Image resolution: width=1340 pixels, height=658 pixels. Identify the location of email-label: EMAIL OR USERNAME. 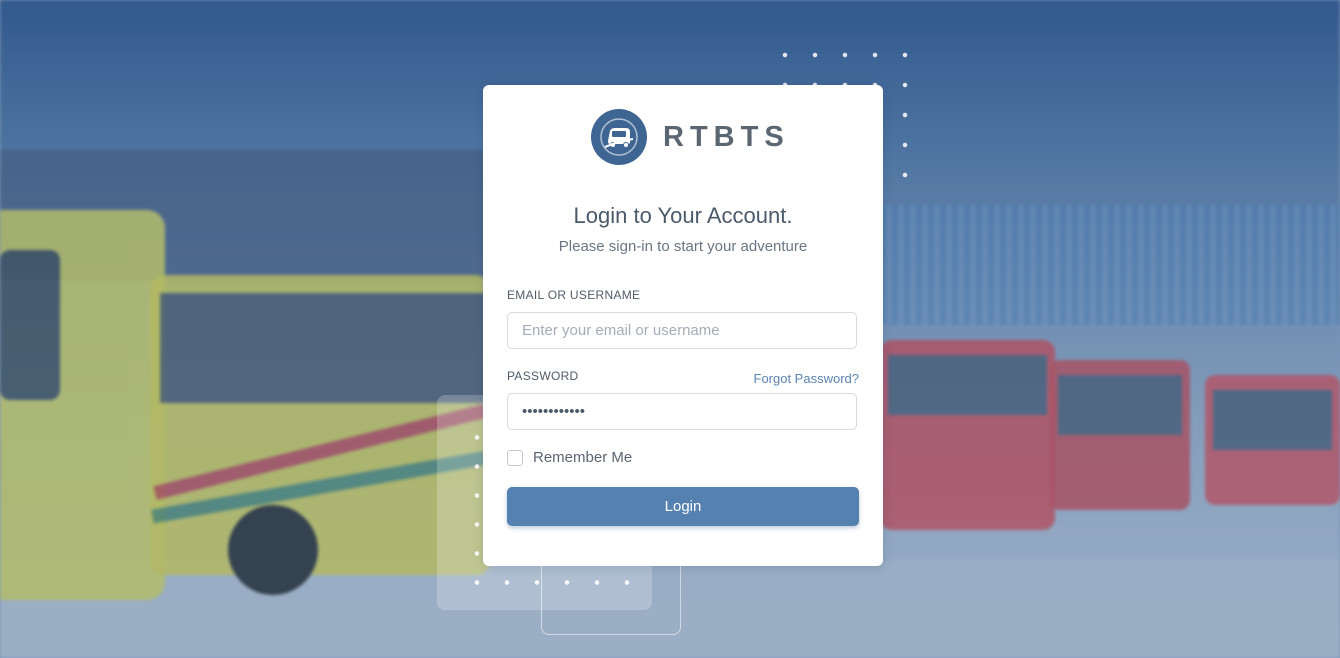
(574, 295).